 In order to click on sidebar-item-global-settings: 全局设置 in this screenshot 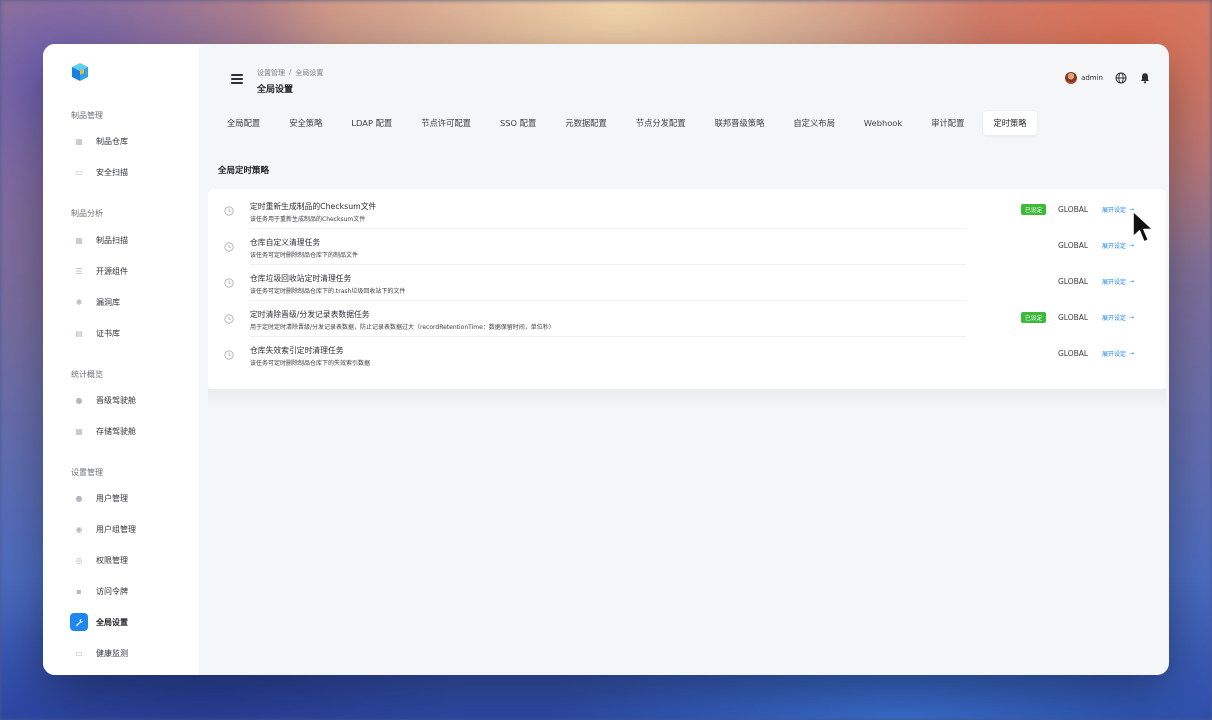, I will do `click(130, 622)`.